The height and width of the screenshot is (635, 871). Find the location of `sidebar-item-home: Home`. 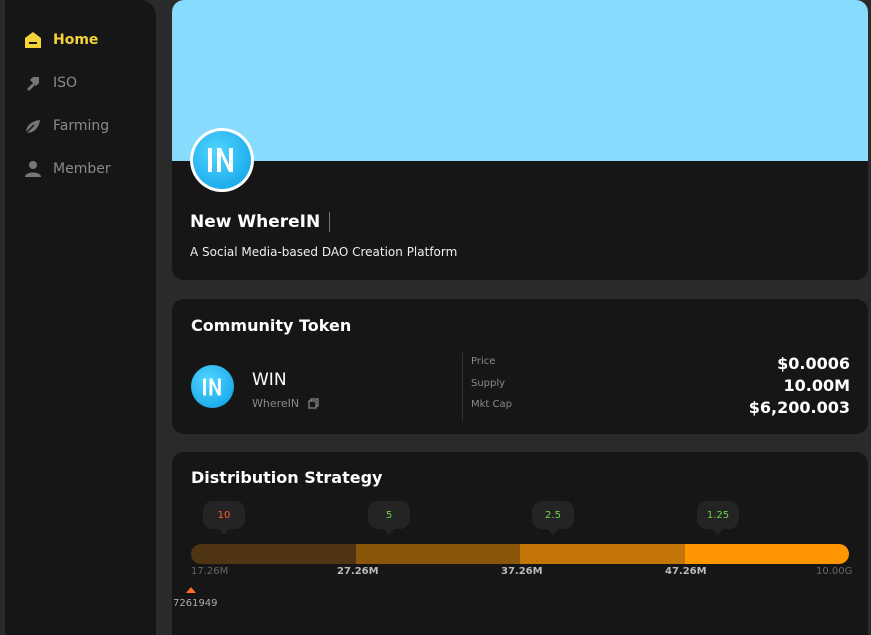

sidebar-item-home: Home is located at coordinates (80, 40).